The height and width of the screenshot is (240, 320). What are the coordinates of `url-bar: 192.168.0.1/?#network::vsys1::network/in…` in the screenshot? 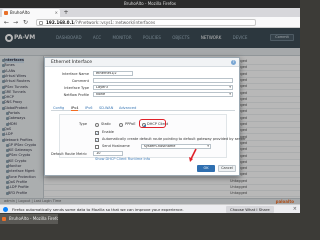 It's located at (146, 22).